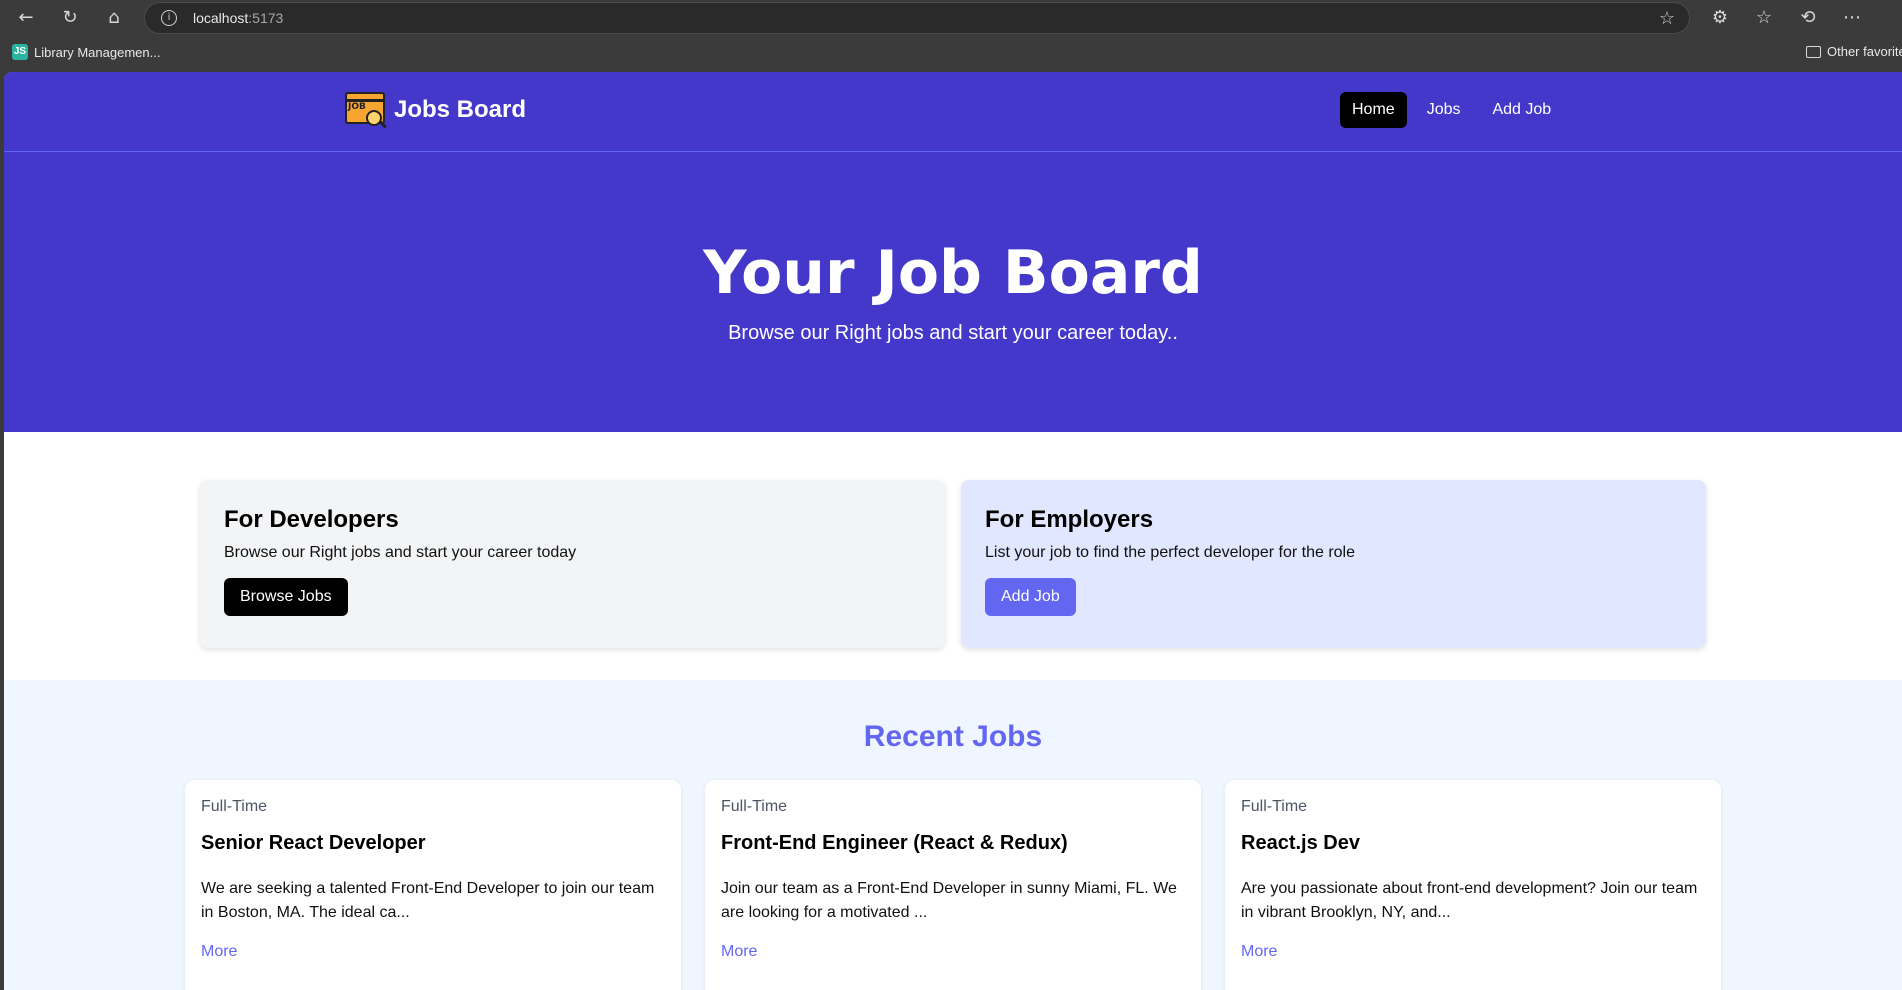  I want to click on site-info-icon: i, so click(169, 18).